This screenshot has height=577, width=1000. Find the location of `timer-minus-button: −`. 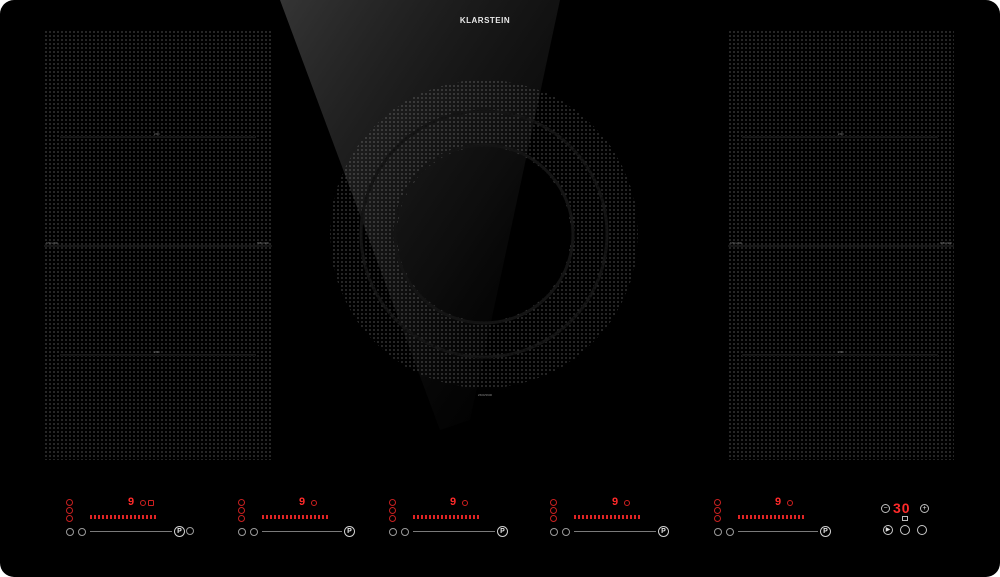

timer-minus-button: − is located at coordinates (885, 508).